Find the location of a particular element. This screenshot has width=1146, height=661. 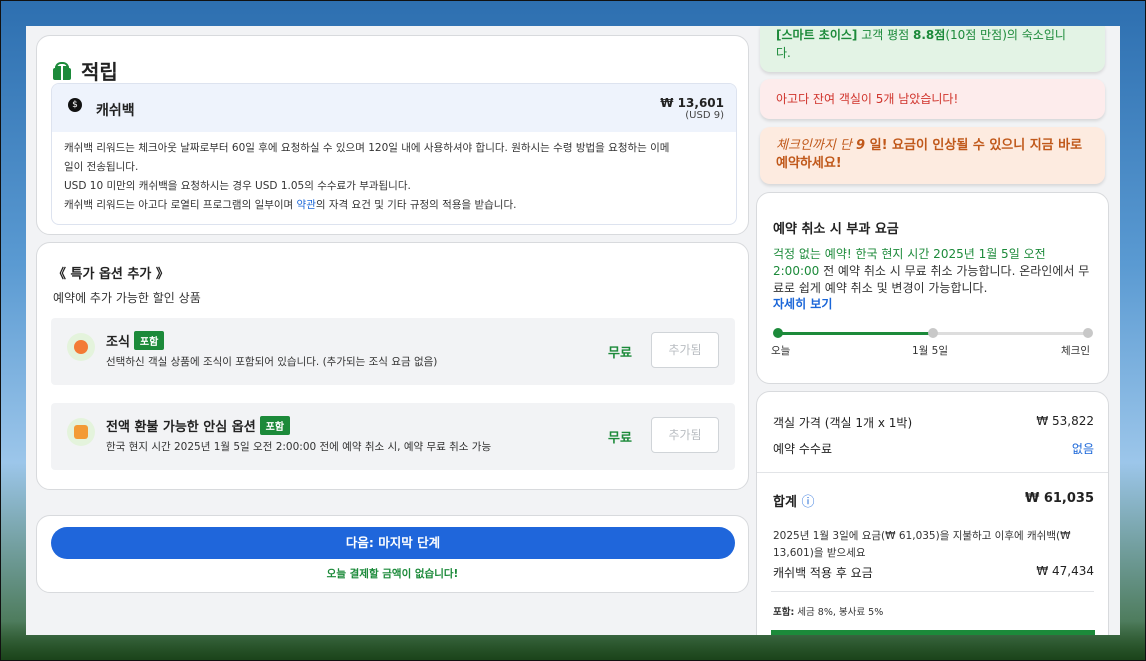

price-highlight-bar is located at coordinates (933, 632).